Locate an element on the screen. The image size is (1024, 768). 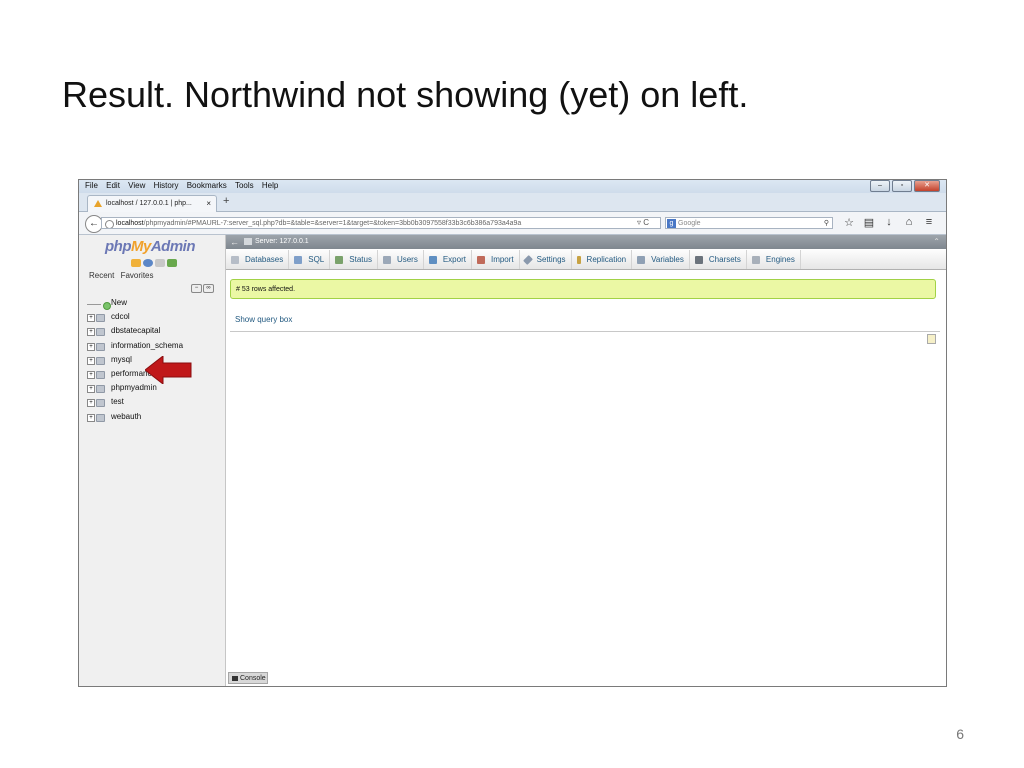
console-icon is located at coordinates (235, 678).